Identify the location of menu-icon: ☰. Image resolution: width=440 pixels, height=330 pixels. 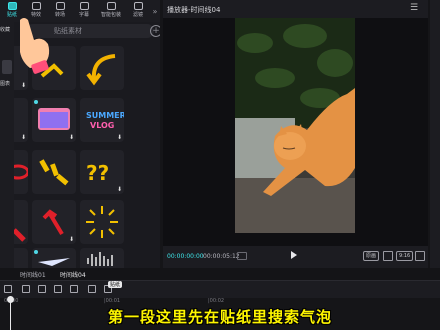
(414, 8).